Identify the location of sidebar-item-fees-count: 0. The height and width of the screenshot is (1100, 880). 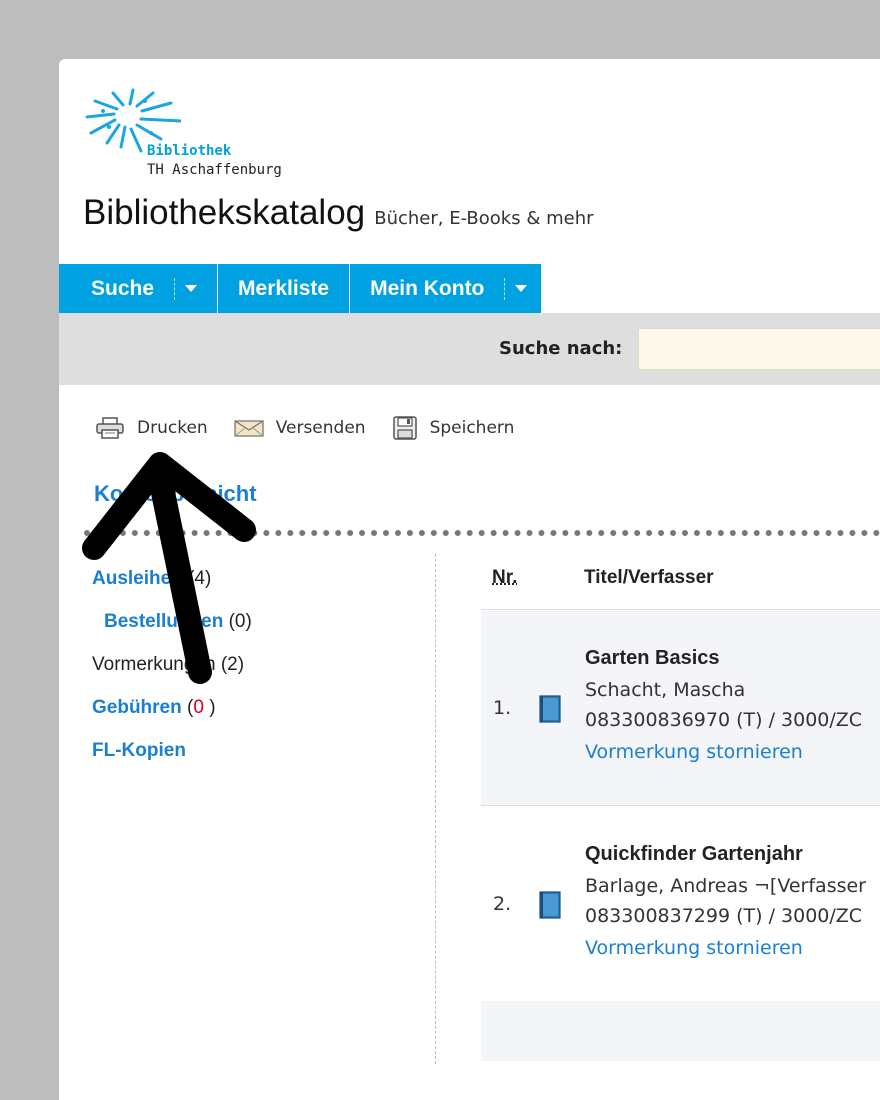
(198, 707).